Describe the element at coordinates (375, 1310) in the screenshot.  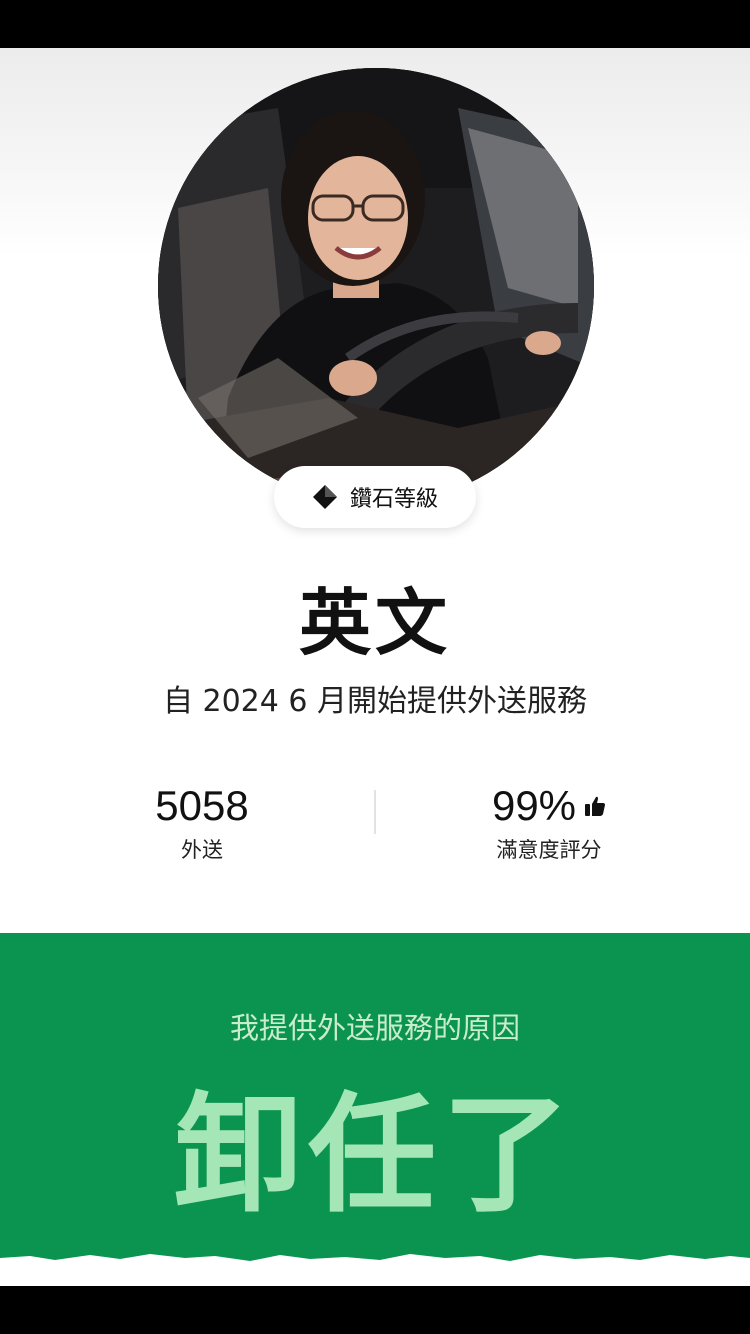
I see `bottom-black-bar` at that location.